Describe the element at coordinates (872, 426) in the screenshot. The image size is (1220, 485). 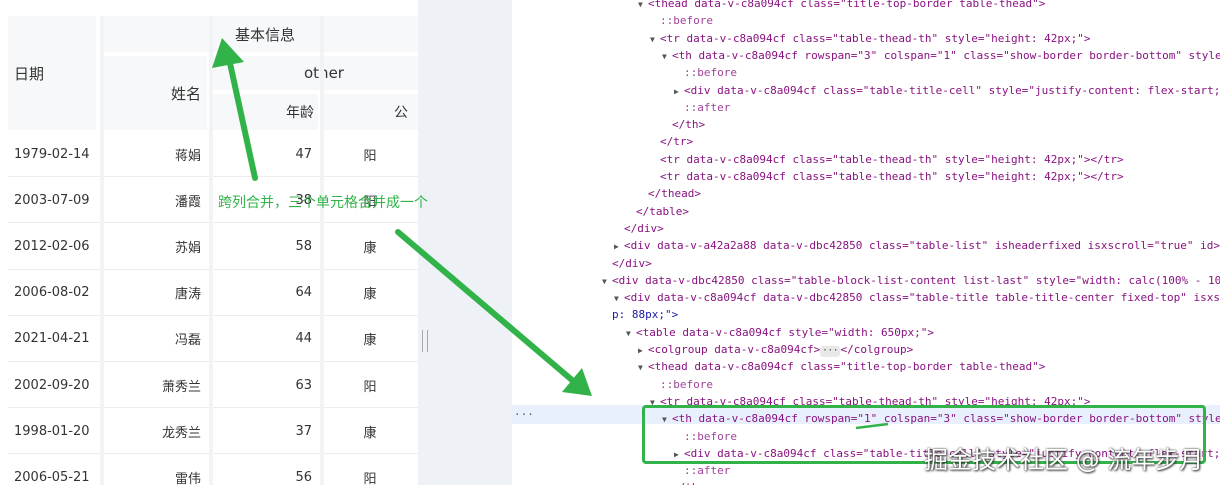
I see `colspan-underline` at that location.